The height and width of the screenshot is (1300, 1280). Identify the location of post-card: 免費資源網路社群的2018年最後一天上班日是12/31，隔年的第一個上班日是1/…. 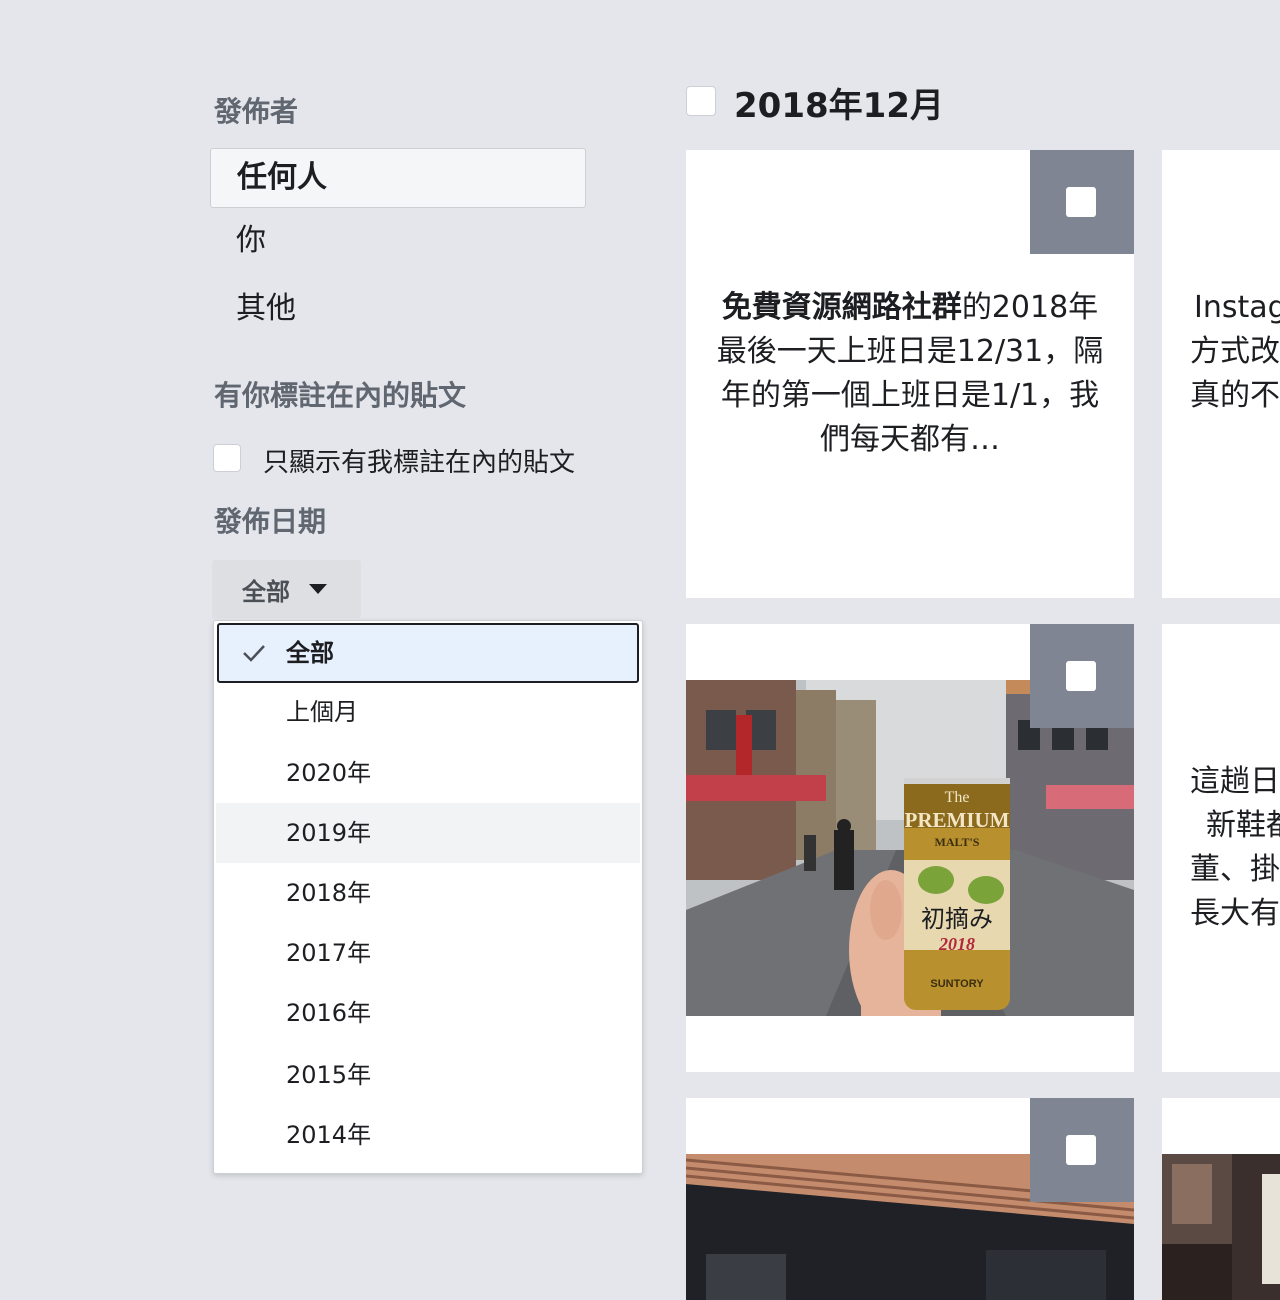
(910, 374).